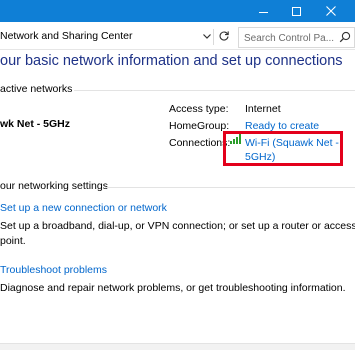  I want to click on close-icon, so click(331, 11).